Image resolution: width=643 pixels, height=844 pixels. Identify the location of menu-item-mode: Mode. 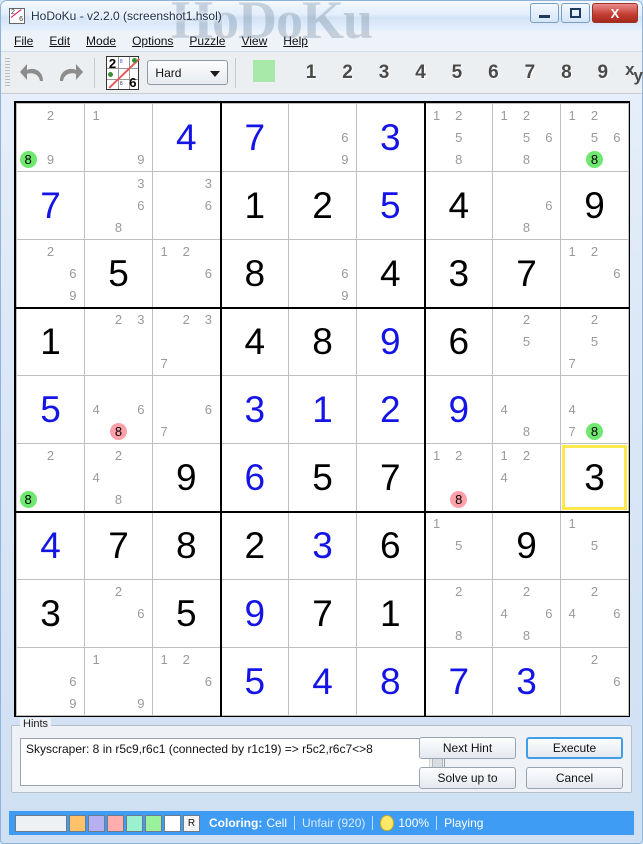
(101, 41).